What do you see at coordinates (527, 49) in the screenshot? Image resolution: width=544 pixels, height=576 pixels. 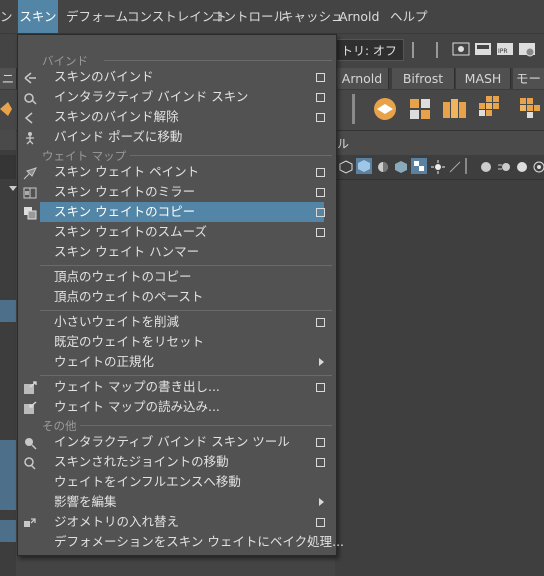 I see `render-settings-icon` at bounding box center [527, 49].